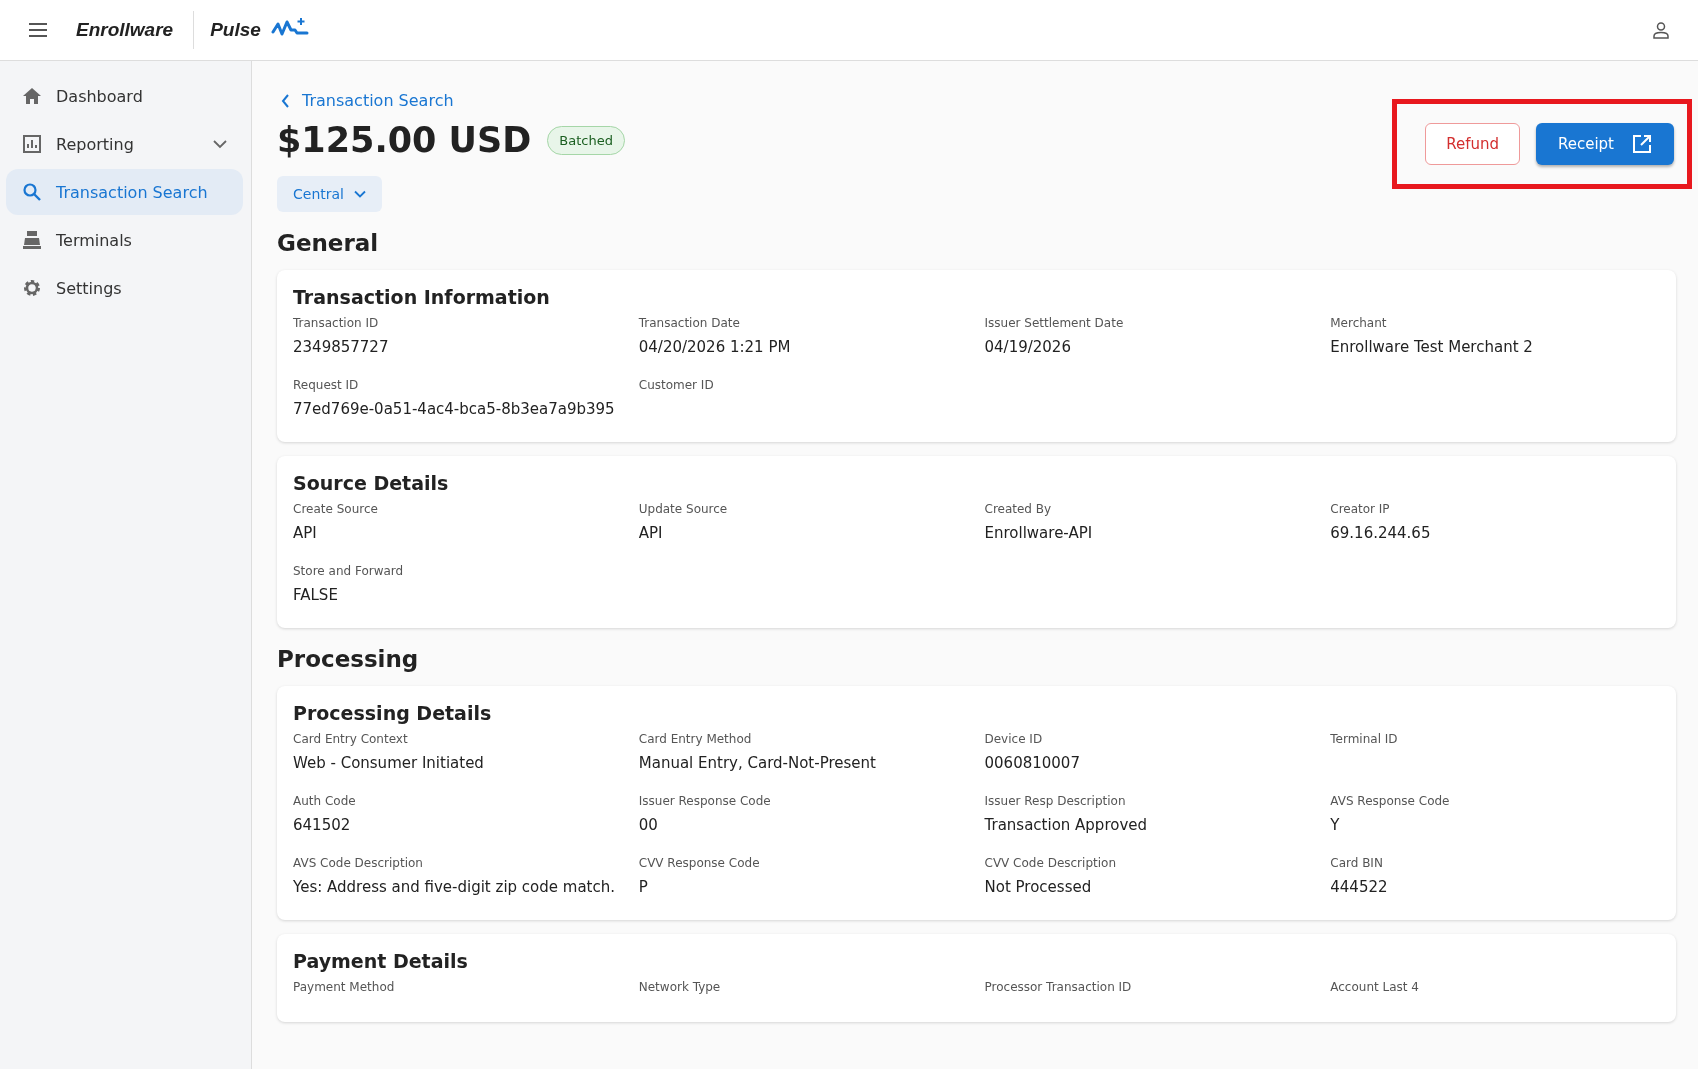  What do you see at coordinates (699, 863) in the screenshot?
I see `field-label: CVV Response Code` at bounding box center [699, 863].